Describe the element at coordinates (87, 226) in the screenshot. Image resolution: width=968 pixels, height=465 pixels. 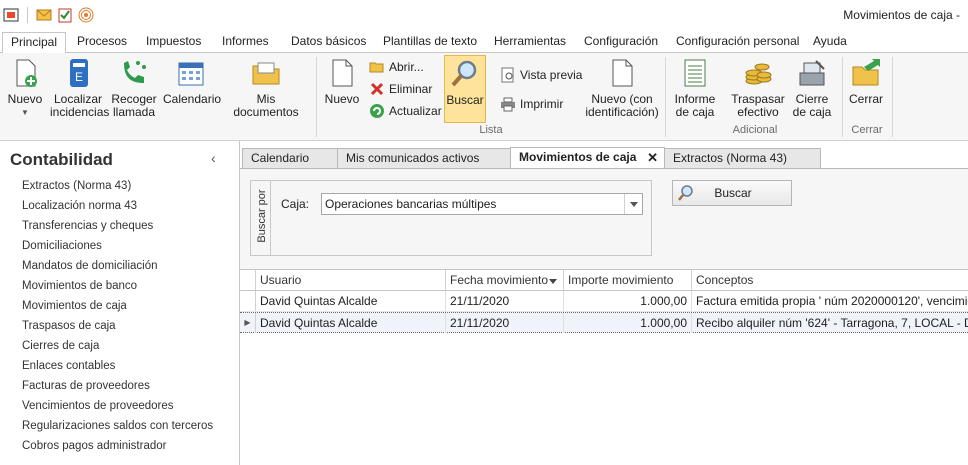
I see `sidebar-item-transferencias: Transferencias y cheques` at that location.